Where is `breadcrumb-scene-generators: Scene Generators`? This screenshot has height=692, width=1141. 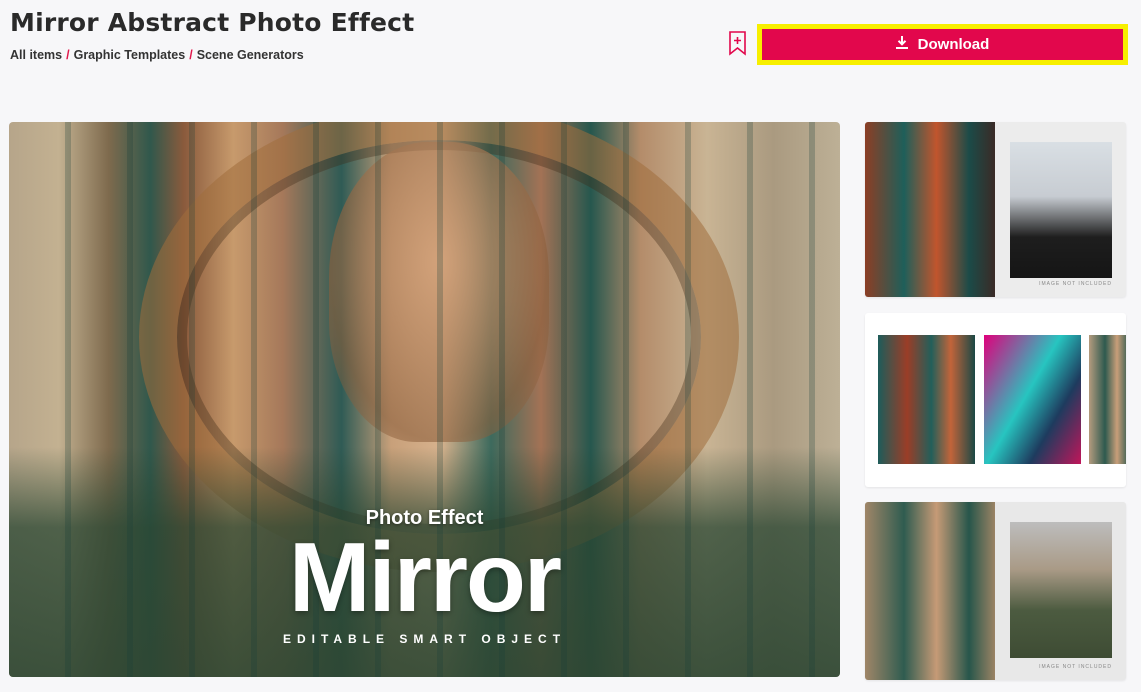
breadcrumb-scene-generators: Scene Generators is located at coordinates (250, 55).